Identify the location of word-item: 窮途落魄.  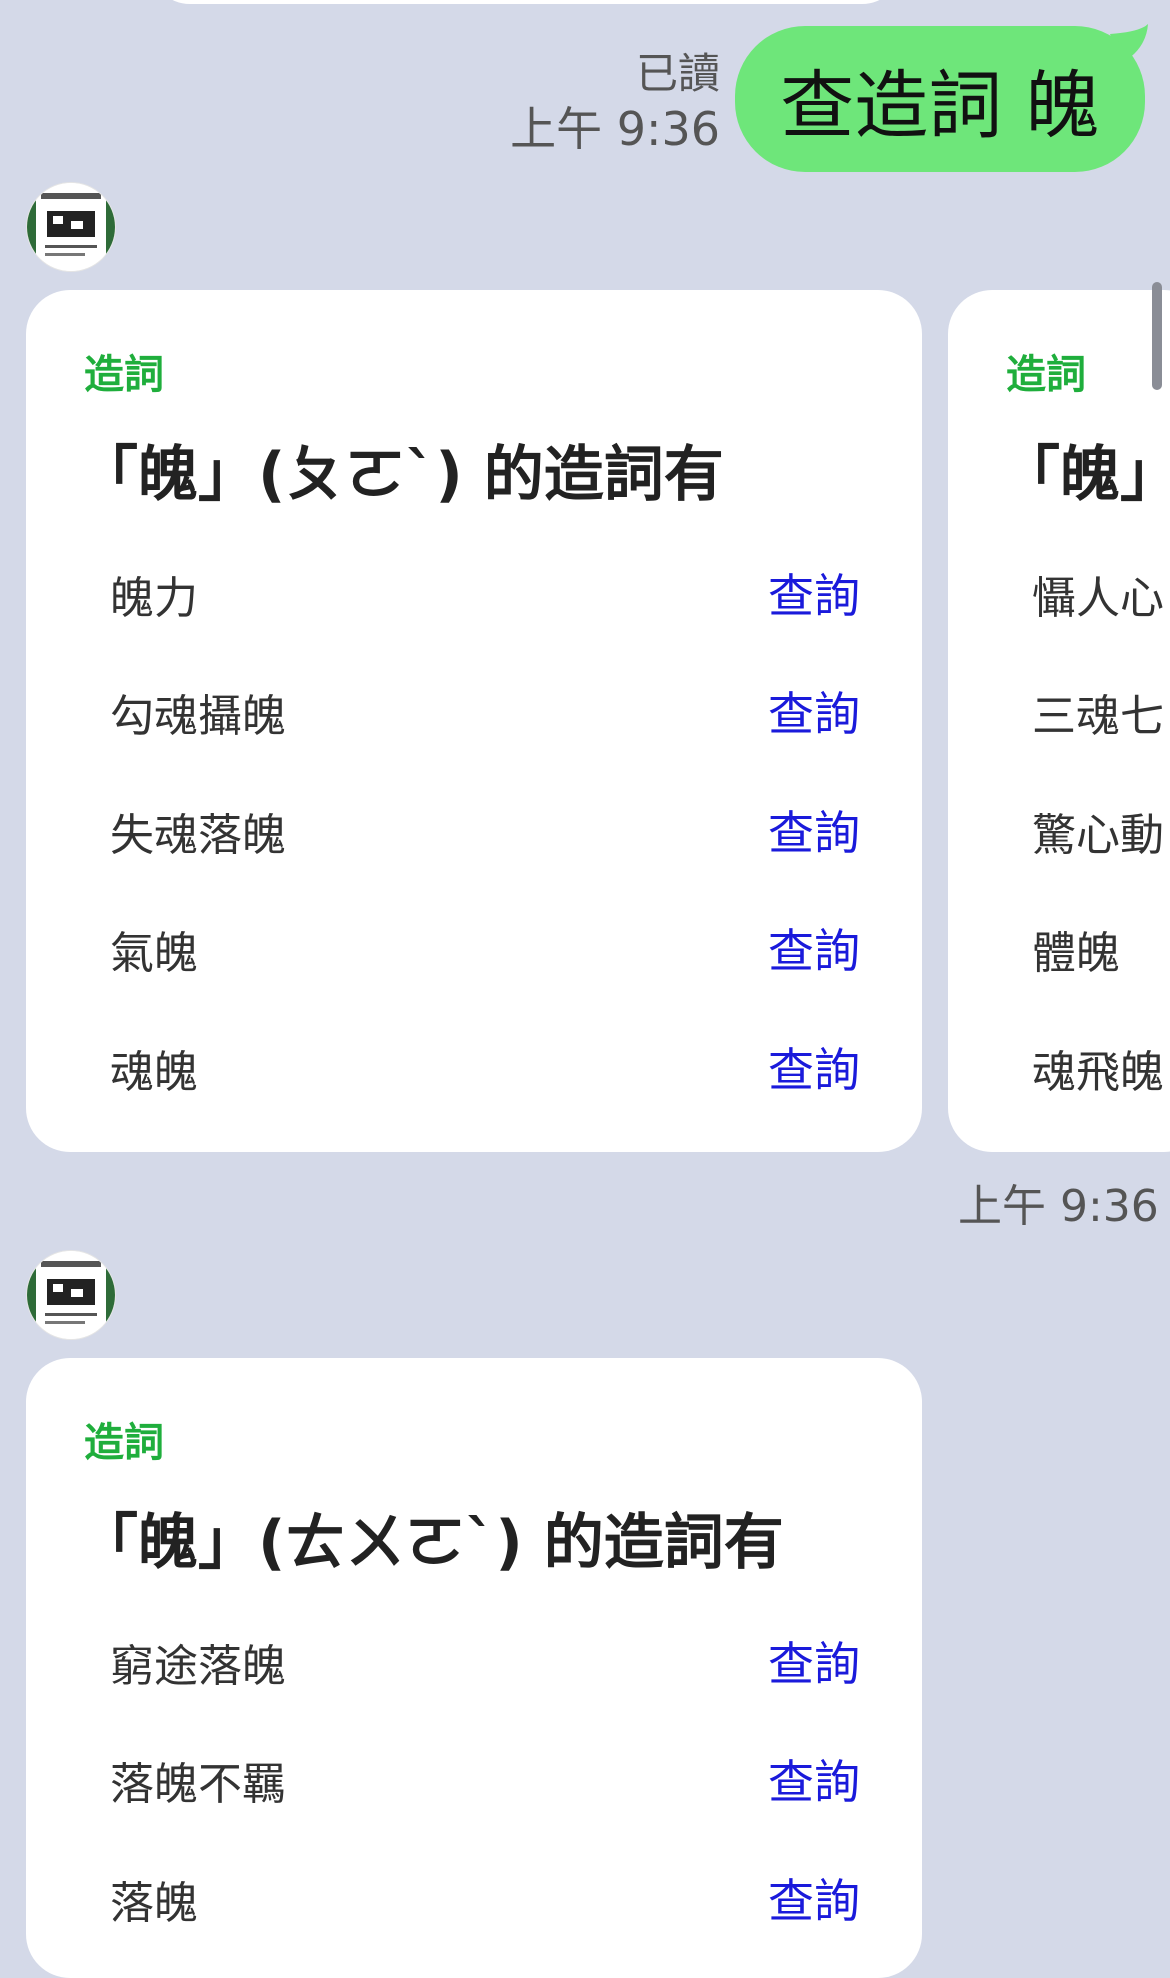
(198, 1666).